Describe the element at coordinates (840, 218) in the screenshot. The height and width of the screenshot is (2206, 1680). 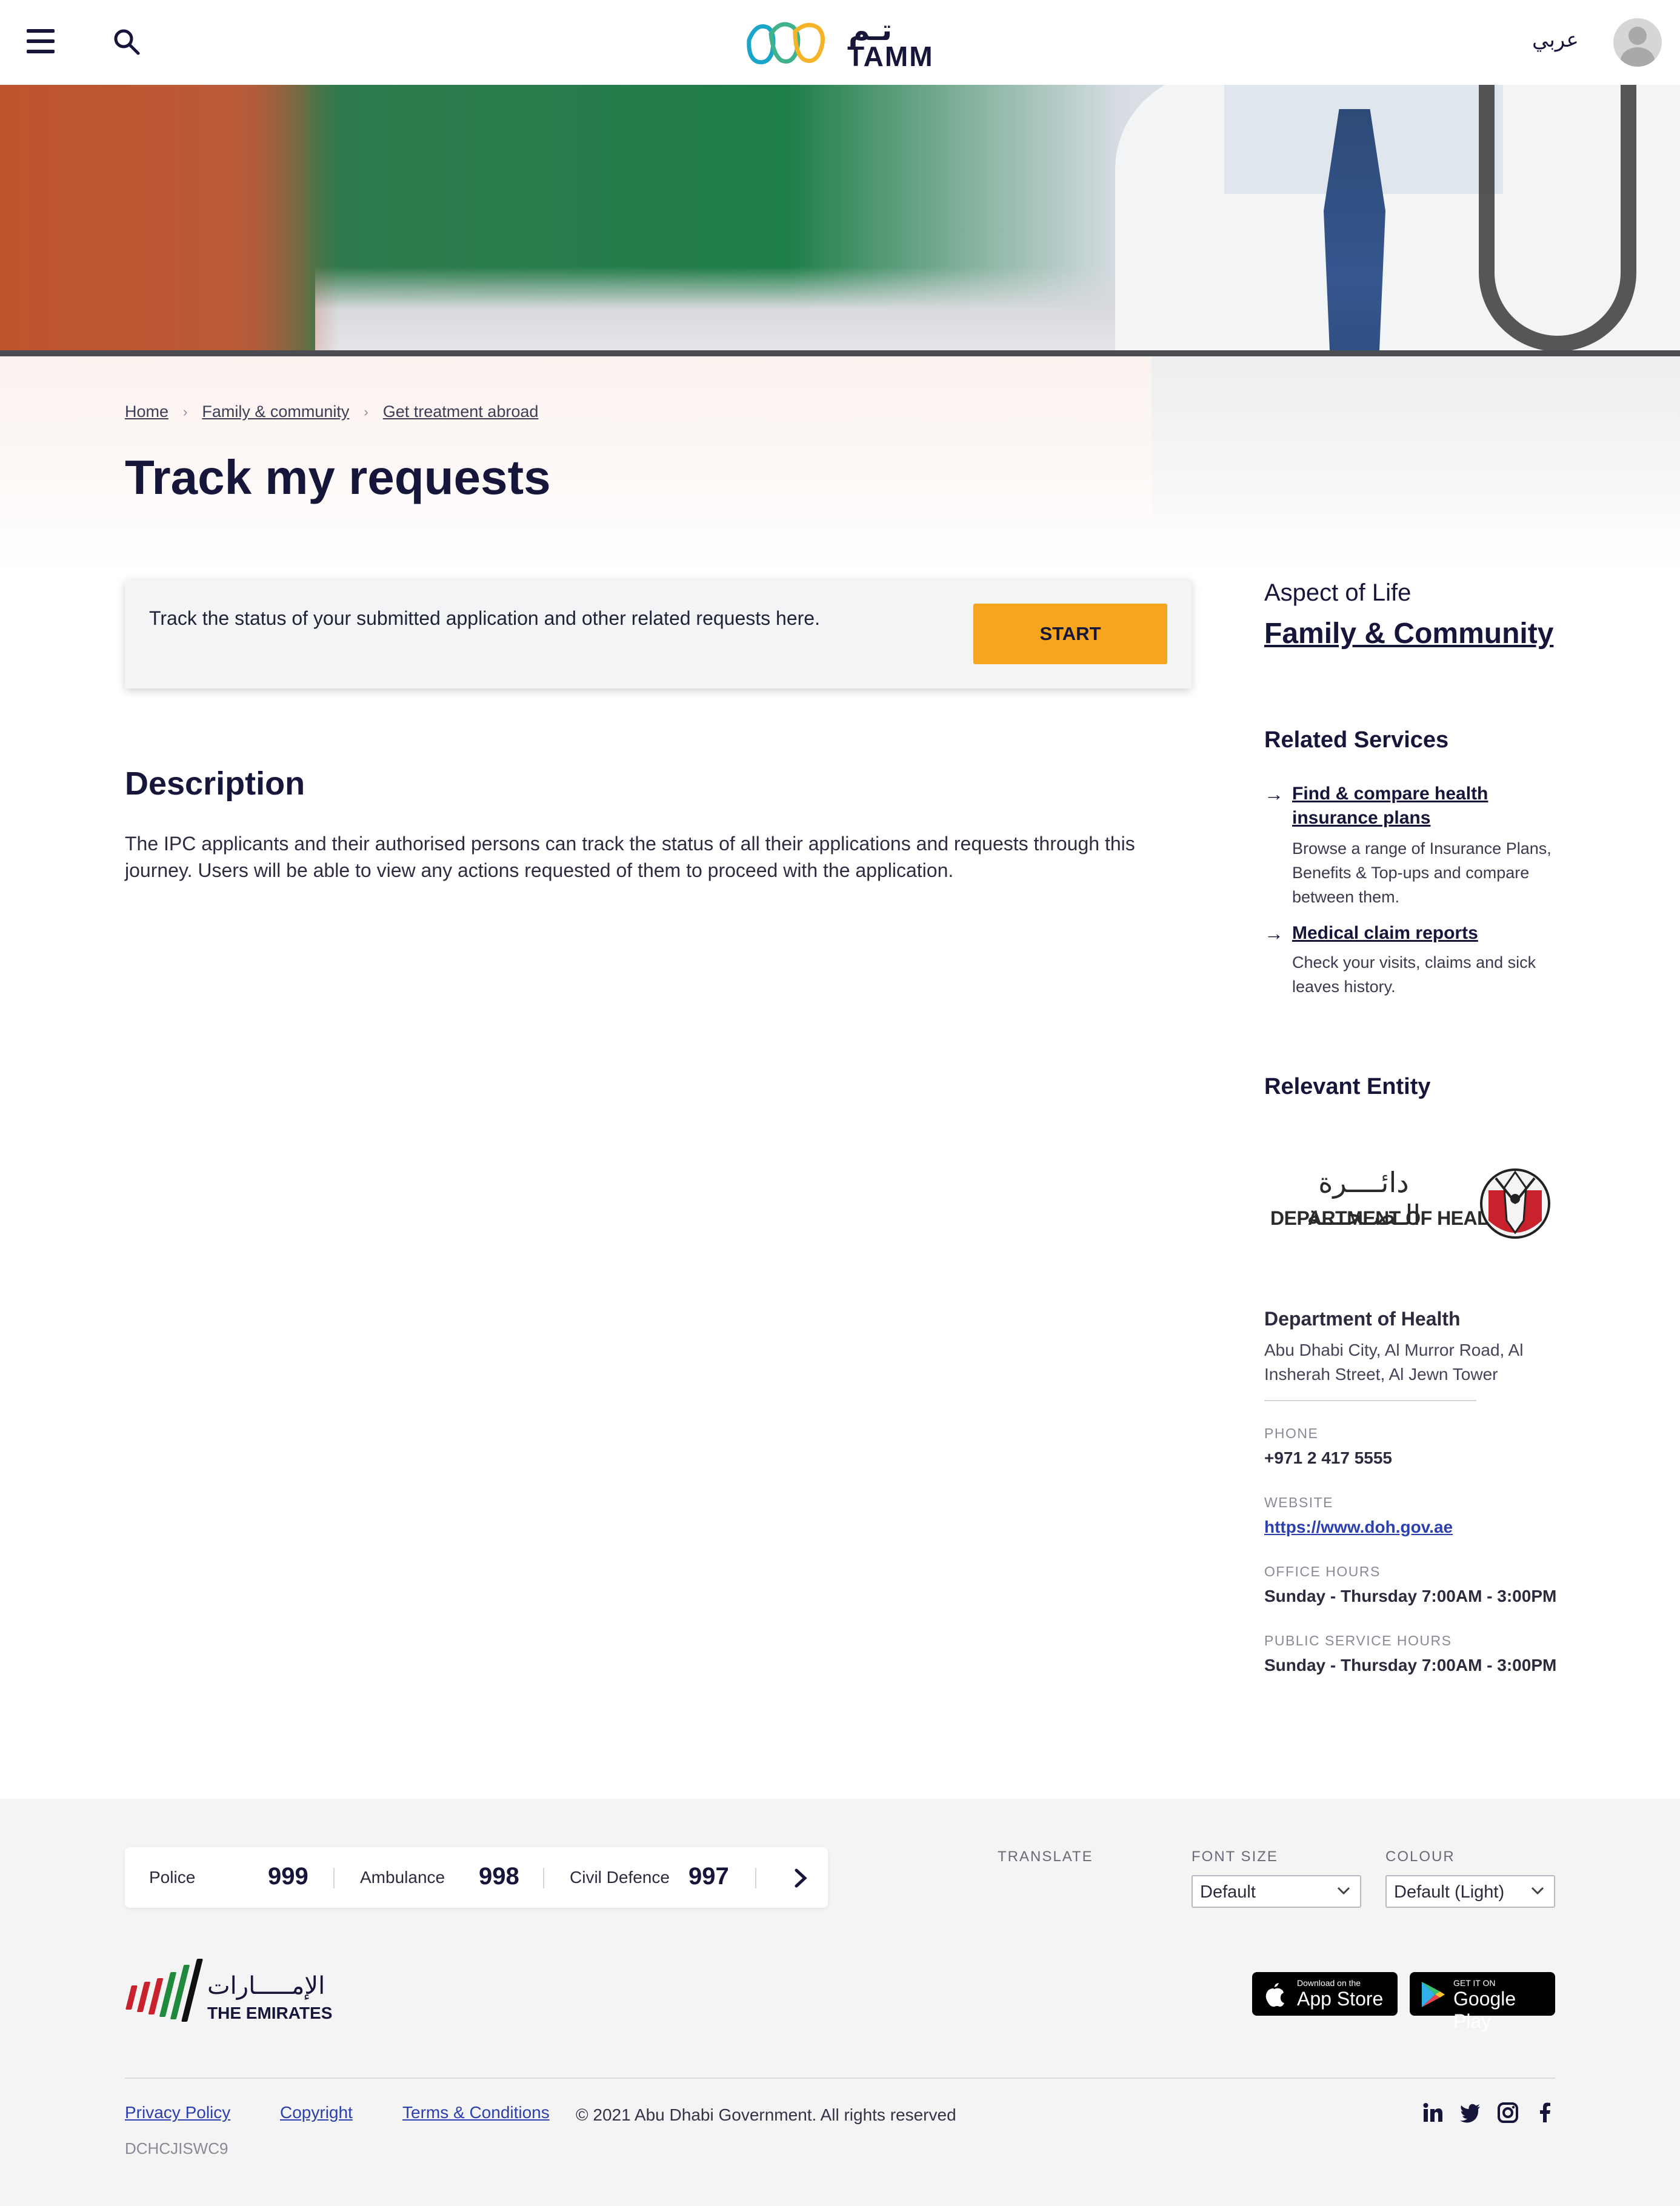
I see `hero-banner-image` at that location.